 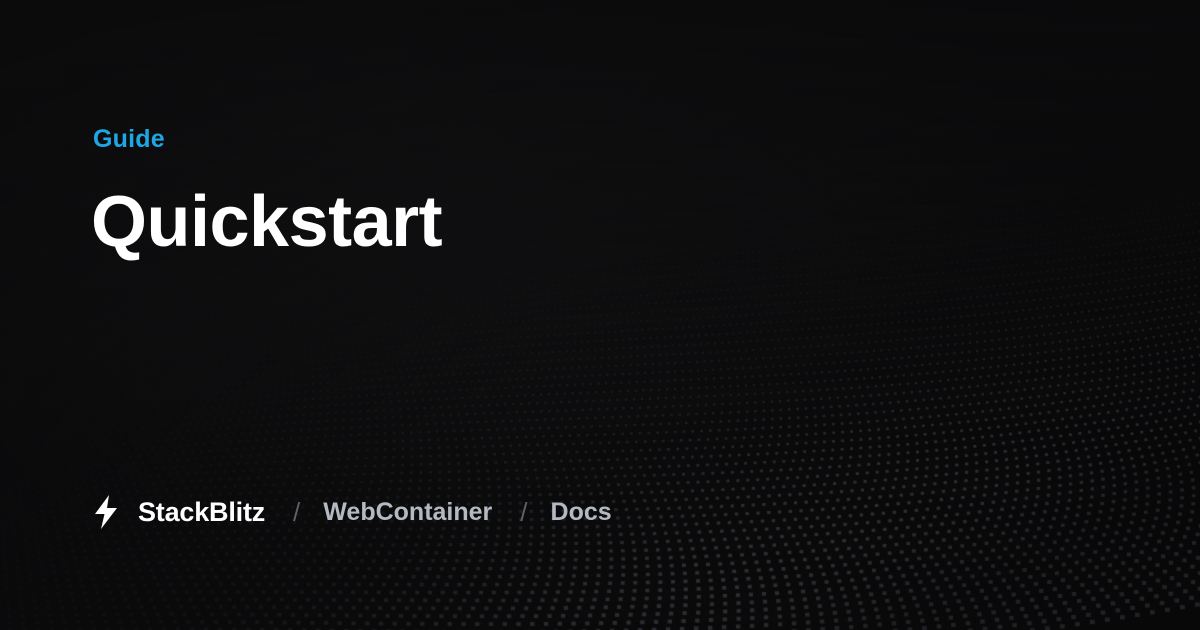 I want to click on page-title: Quickstart, so click(x=267, y=222).